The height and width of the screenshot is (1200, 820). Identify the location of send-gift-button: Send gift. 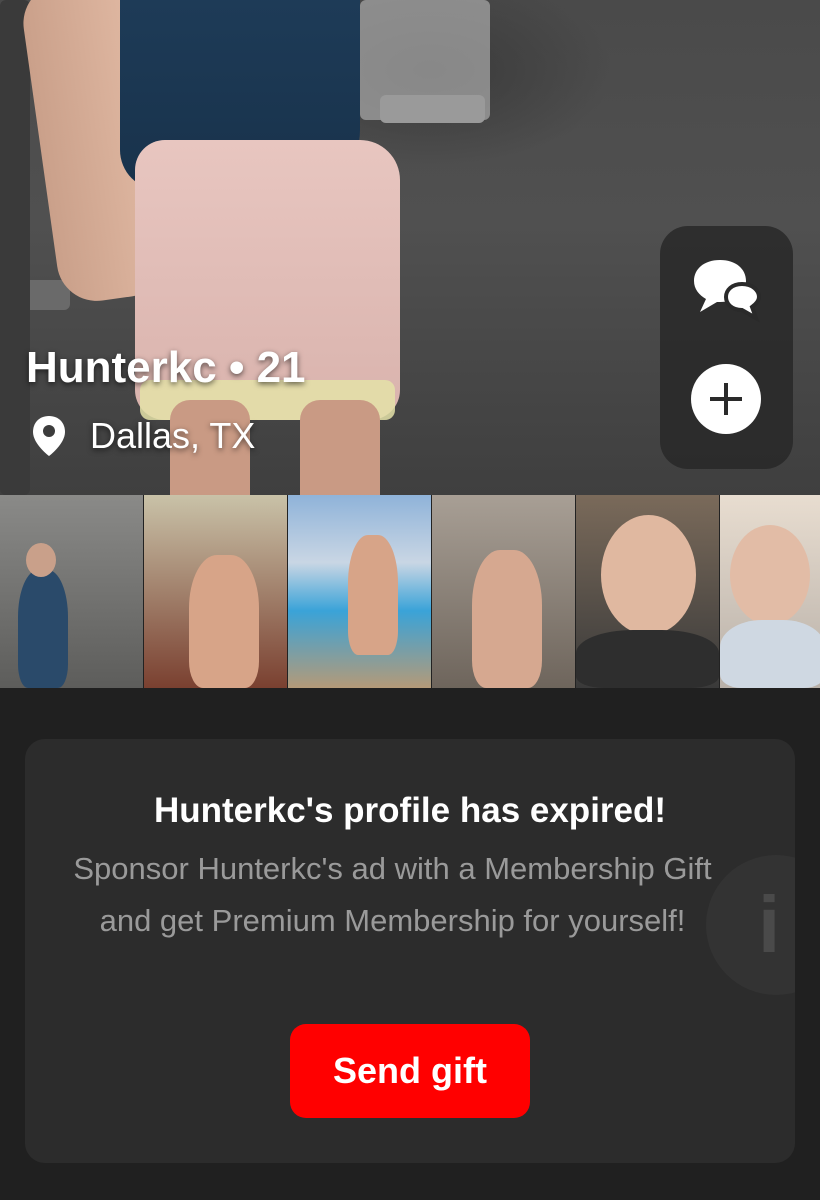
(410, 1071).